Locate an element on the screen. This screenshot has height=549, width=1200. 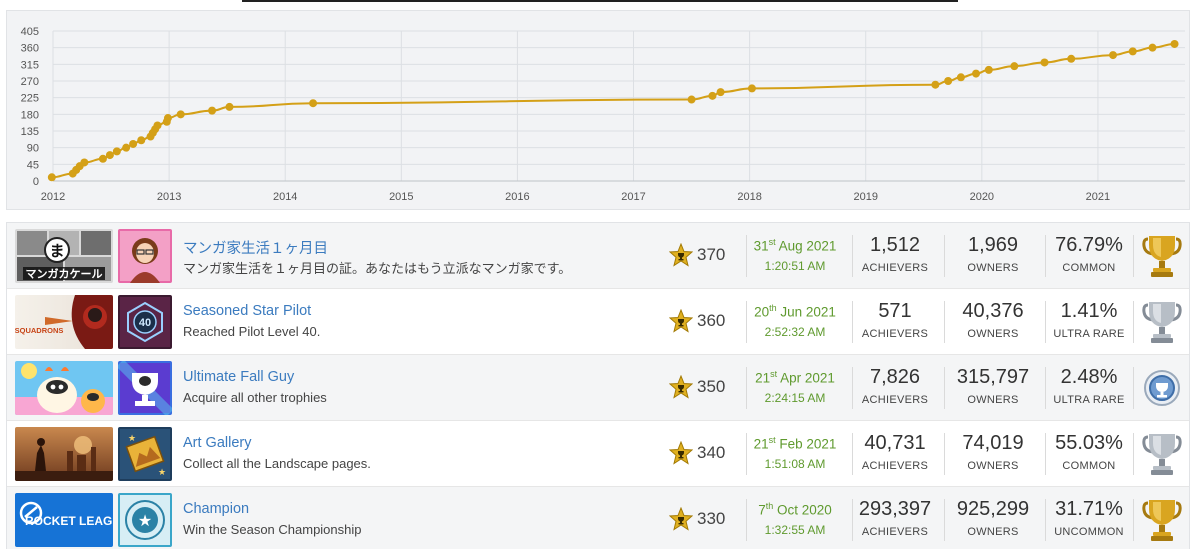
trophy-name-link: Seasoned Star Pilot is located at coordinates (247, 311).